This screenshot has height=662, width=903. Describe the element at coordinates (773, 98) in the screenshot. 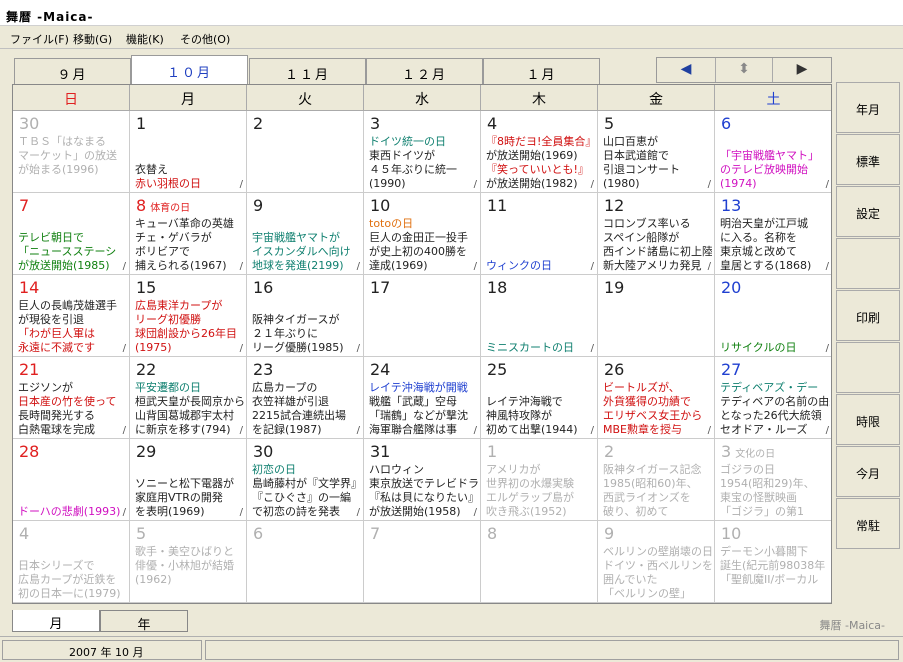

I see `weekday-header: 土` at that location.